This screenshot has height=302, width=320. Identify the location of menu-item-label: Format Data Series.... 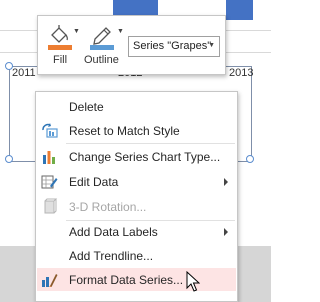
(126, 280).